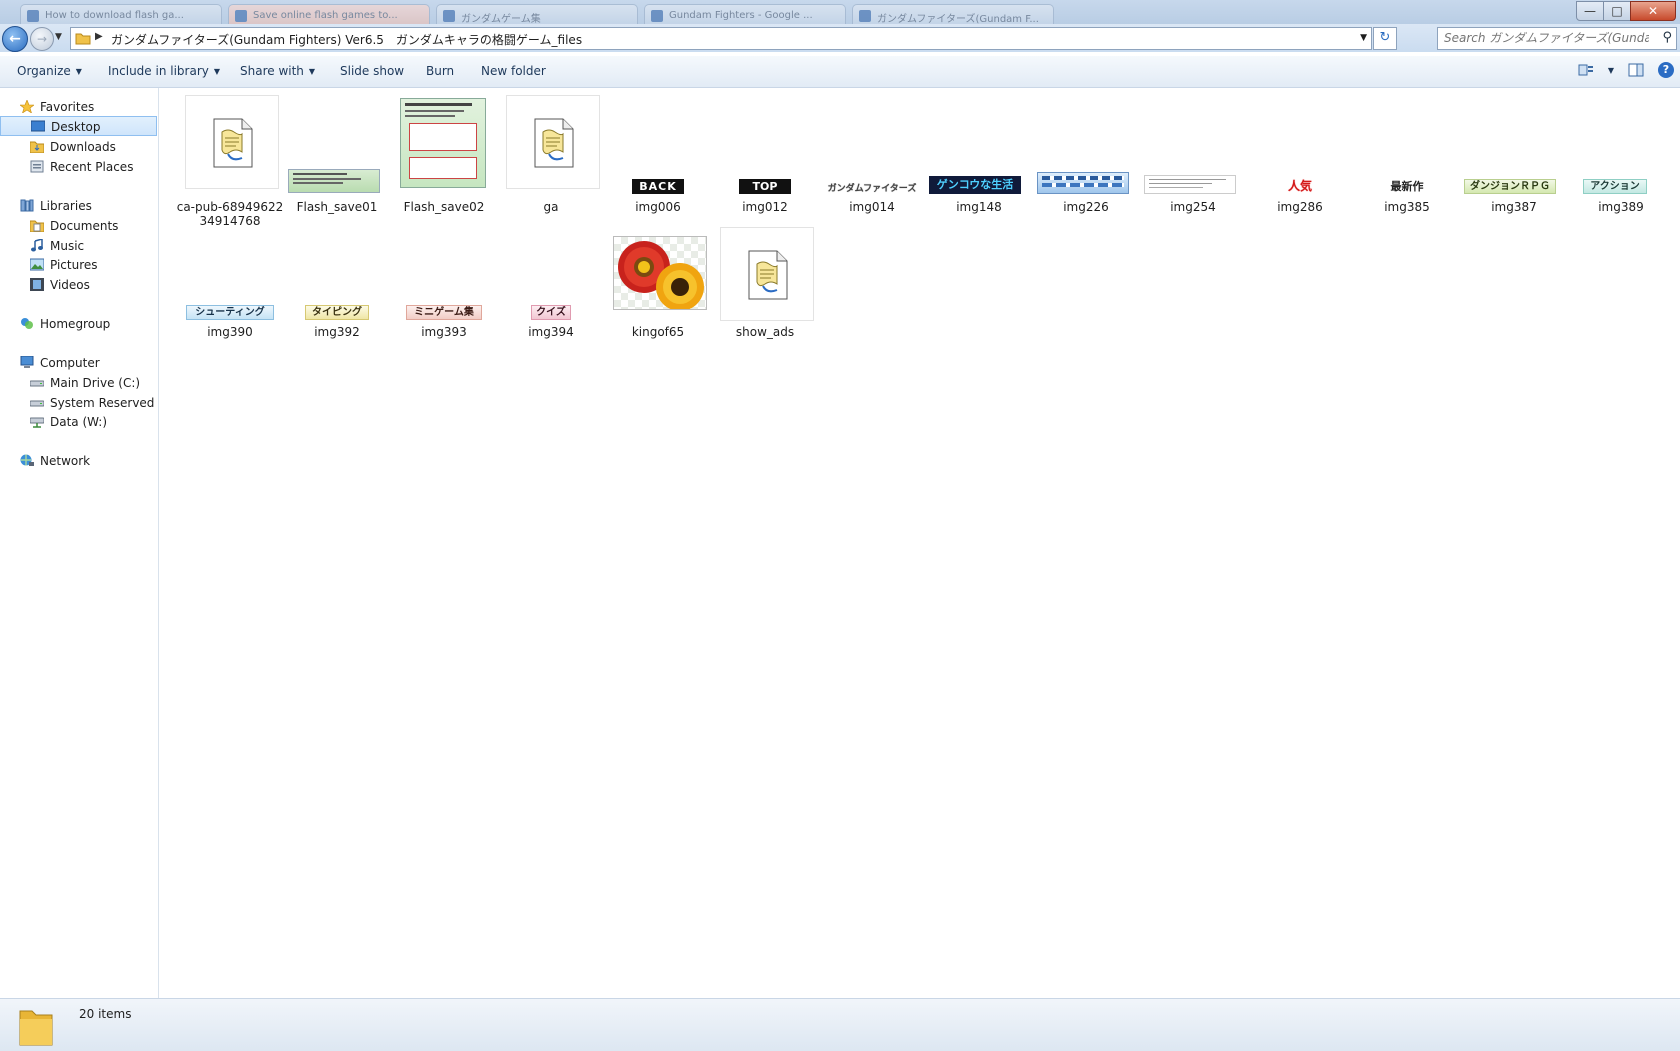 The width and height of the screenshot is (1680, 1051). What do you see at coordinates (37, 226) in the screenshot?
I see `documents-icon` at bounding box center [37, 226].